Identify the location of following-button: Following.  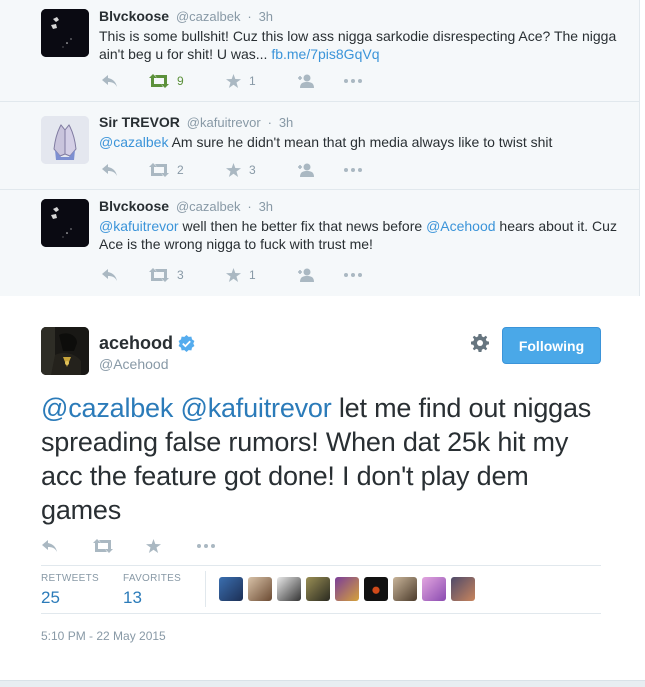
(551, 345).